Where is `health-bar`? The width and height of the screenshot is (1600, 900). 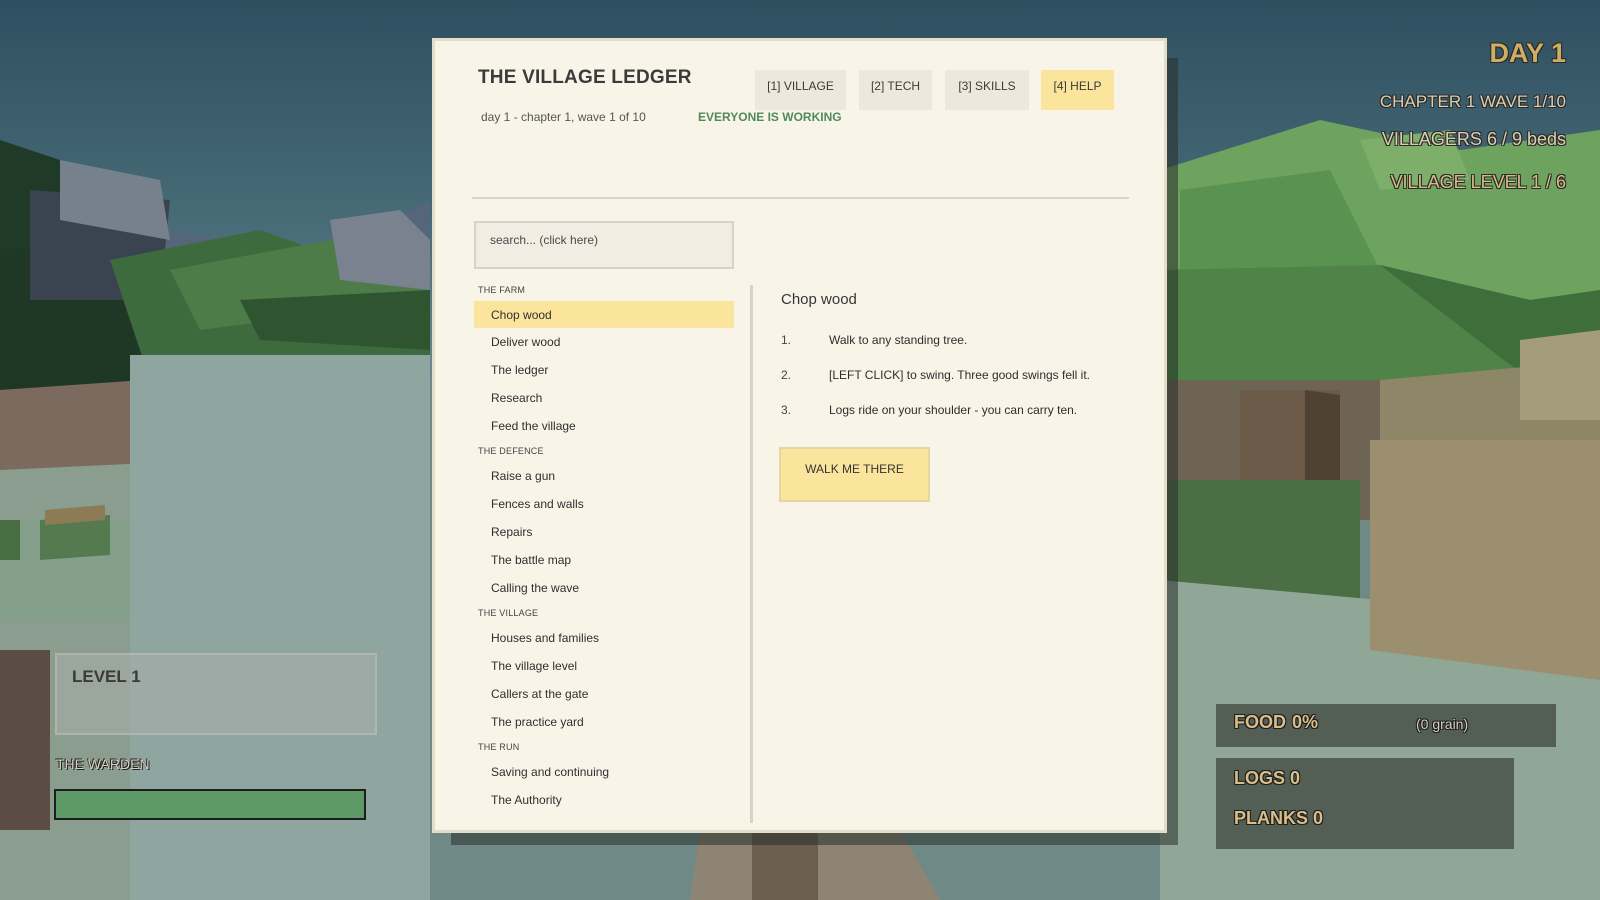 health-bar is located at coordinates (210, 804).